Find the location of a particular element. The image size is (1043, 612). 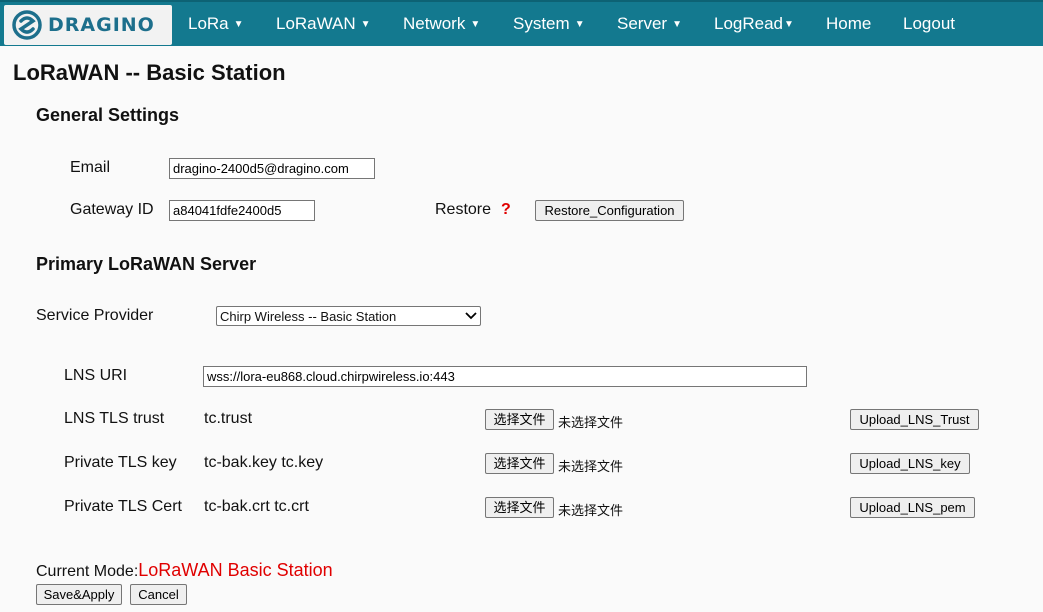

nav-network: Network ▼ is located at coordinates (441, 24).